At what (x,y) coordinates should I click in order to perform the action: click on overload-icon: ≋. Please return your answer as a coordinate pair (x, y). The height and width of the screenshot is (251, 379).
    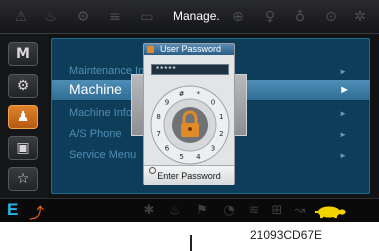
    Looking at the image, I should click on (254, 210).